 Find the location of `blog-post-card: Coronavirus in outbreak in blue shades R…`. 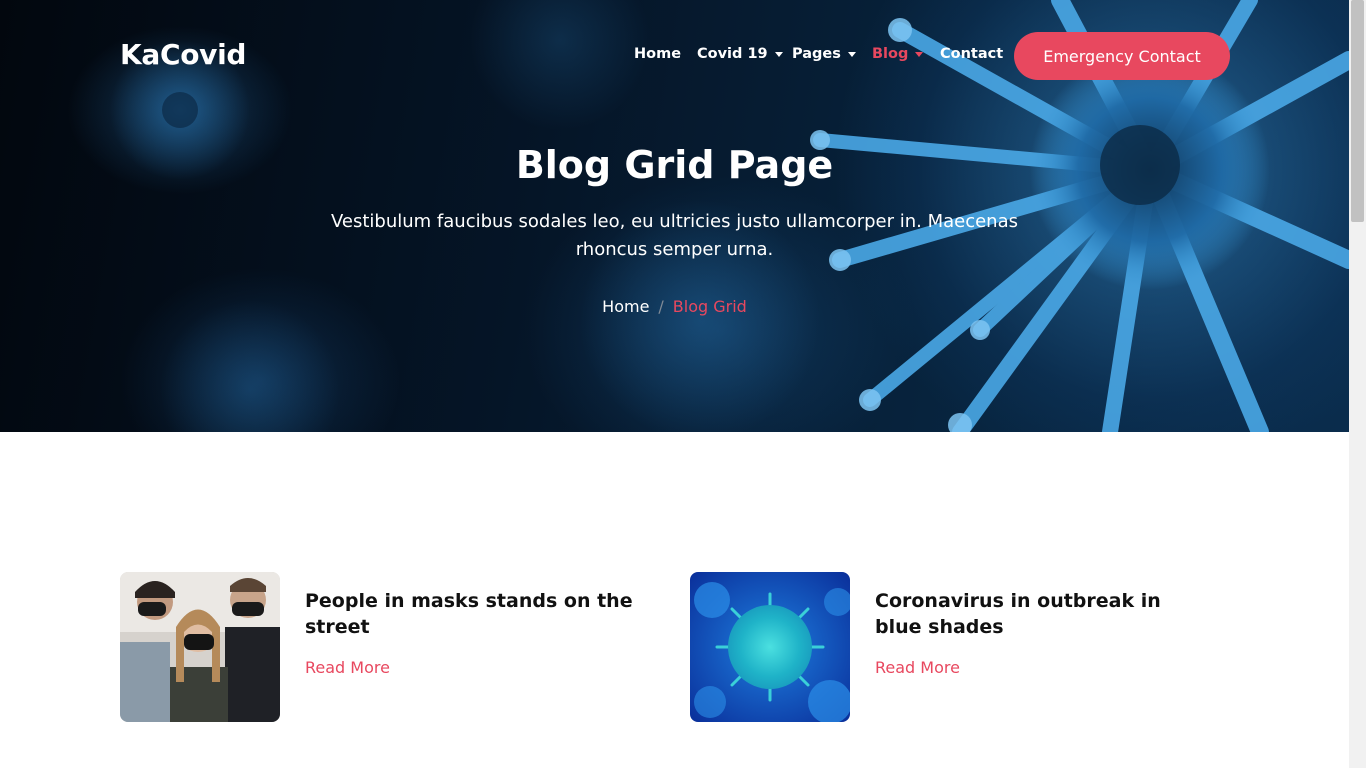

blog-post-card: Coronavirus in outbreak in blue shades R… is located at coordinates (950, 647).